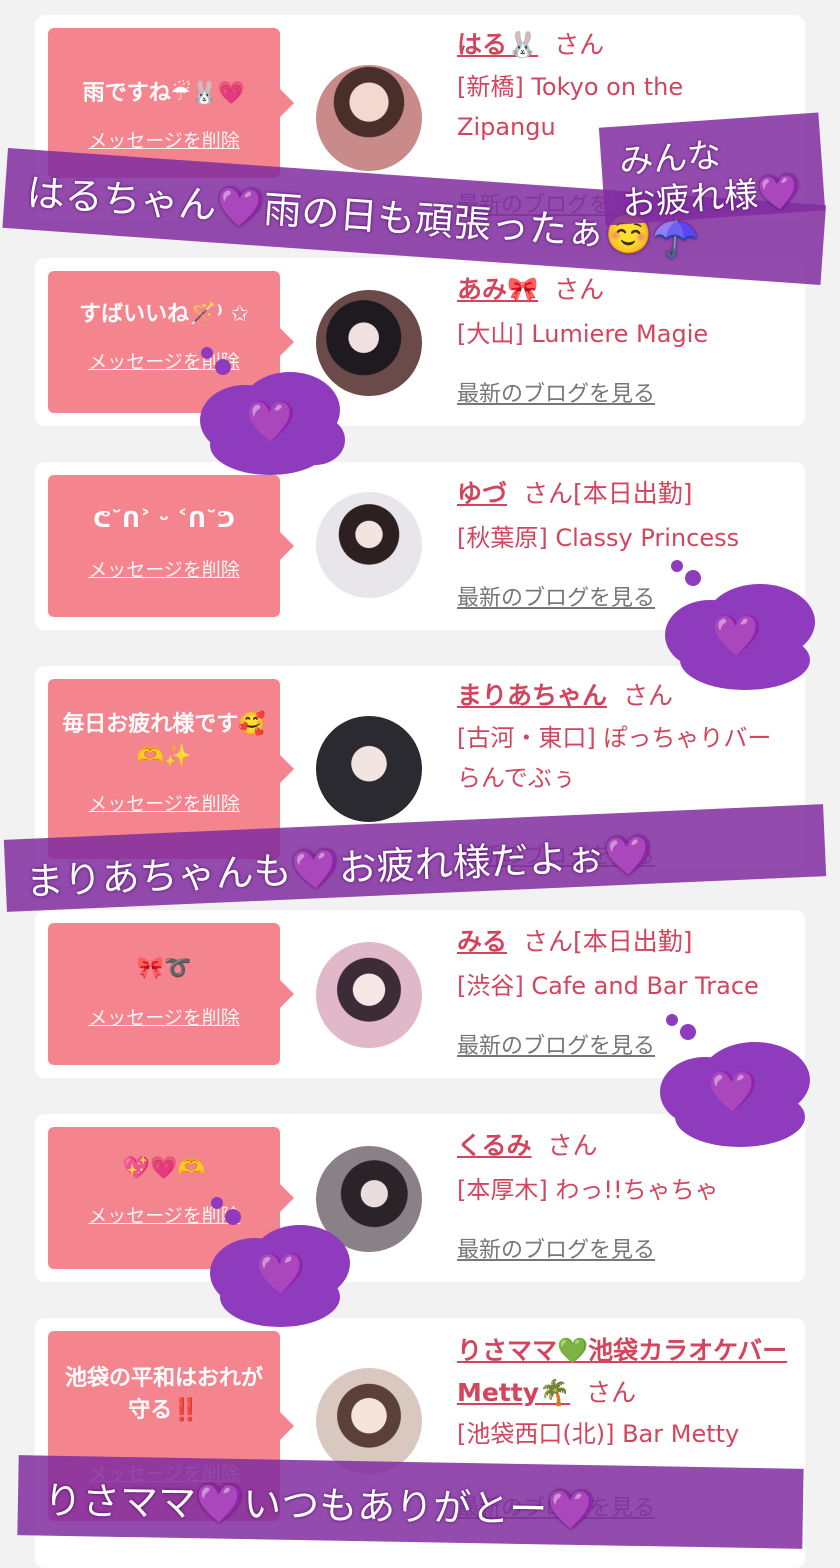 The height and width of the screenshot is (1568, 840). What do you see at coordinates (624, 1372) in the screenshot?
I see `name-row: りさママ💚池袋カラオケバーMetty🌴 さん` at bounding box center [624, 1372].